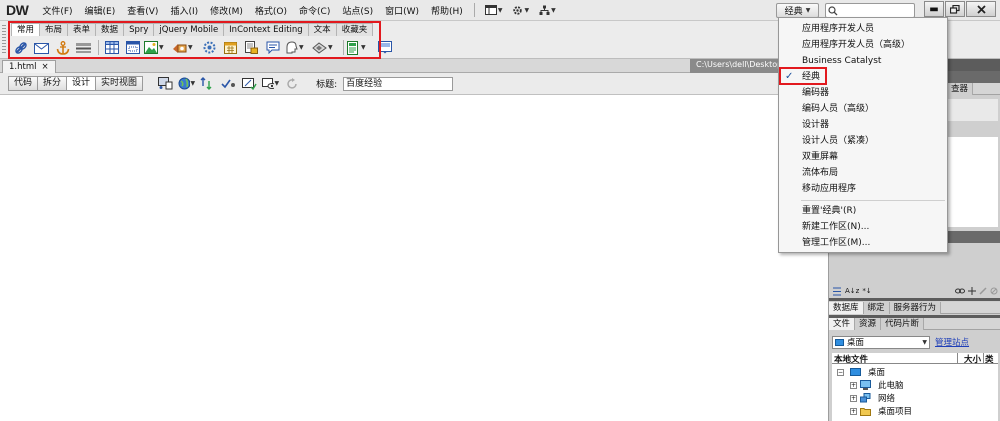  I want to click on workspace-option-designer: 设计器, so click(863, 125).